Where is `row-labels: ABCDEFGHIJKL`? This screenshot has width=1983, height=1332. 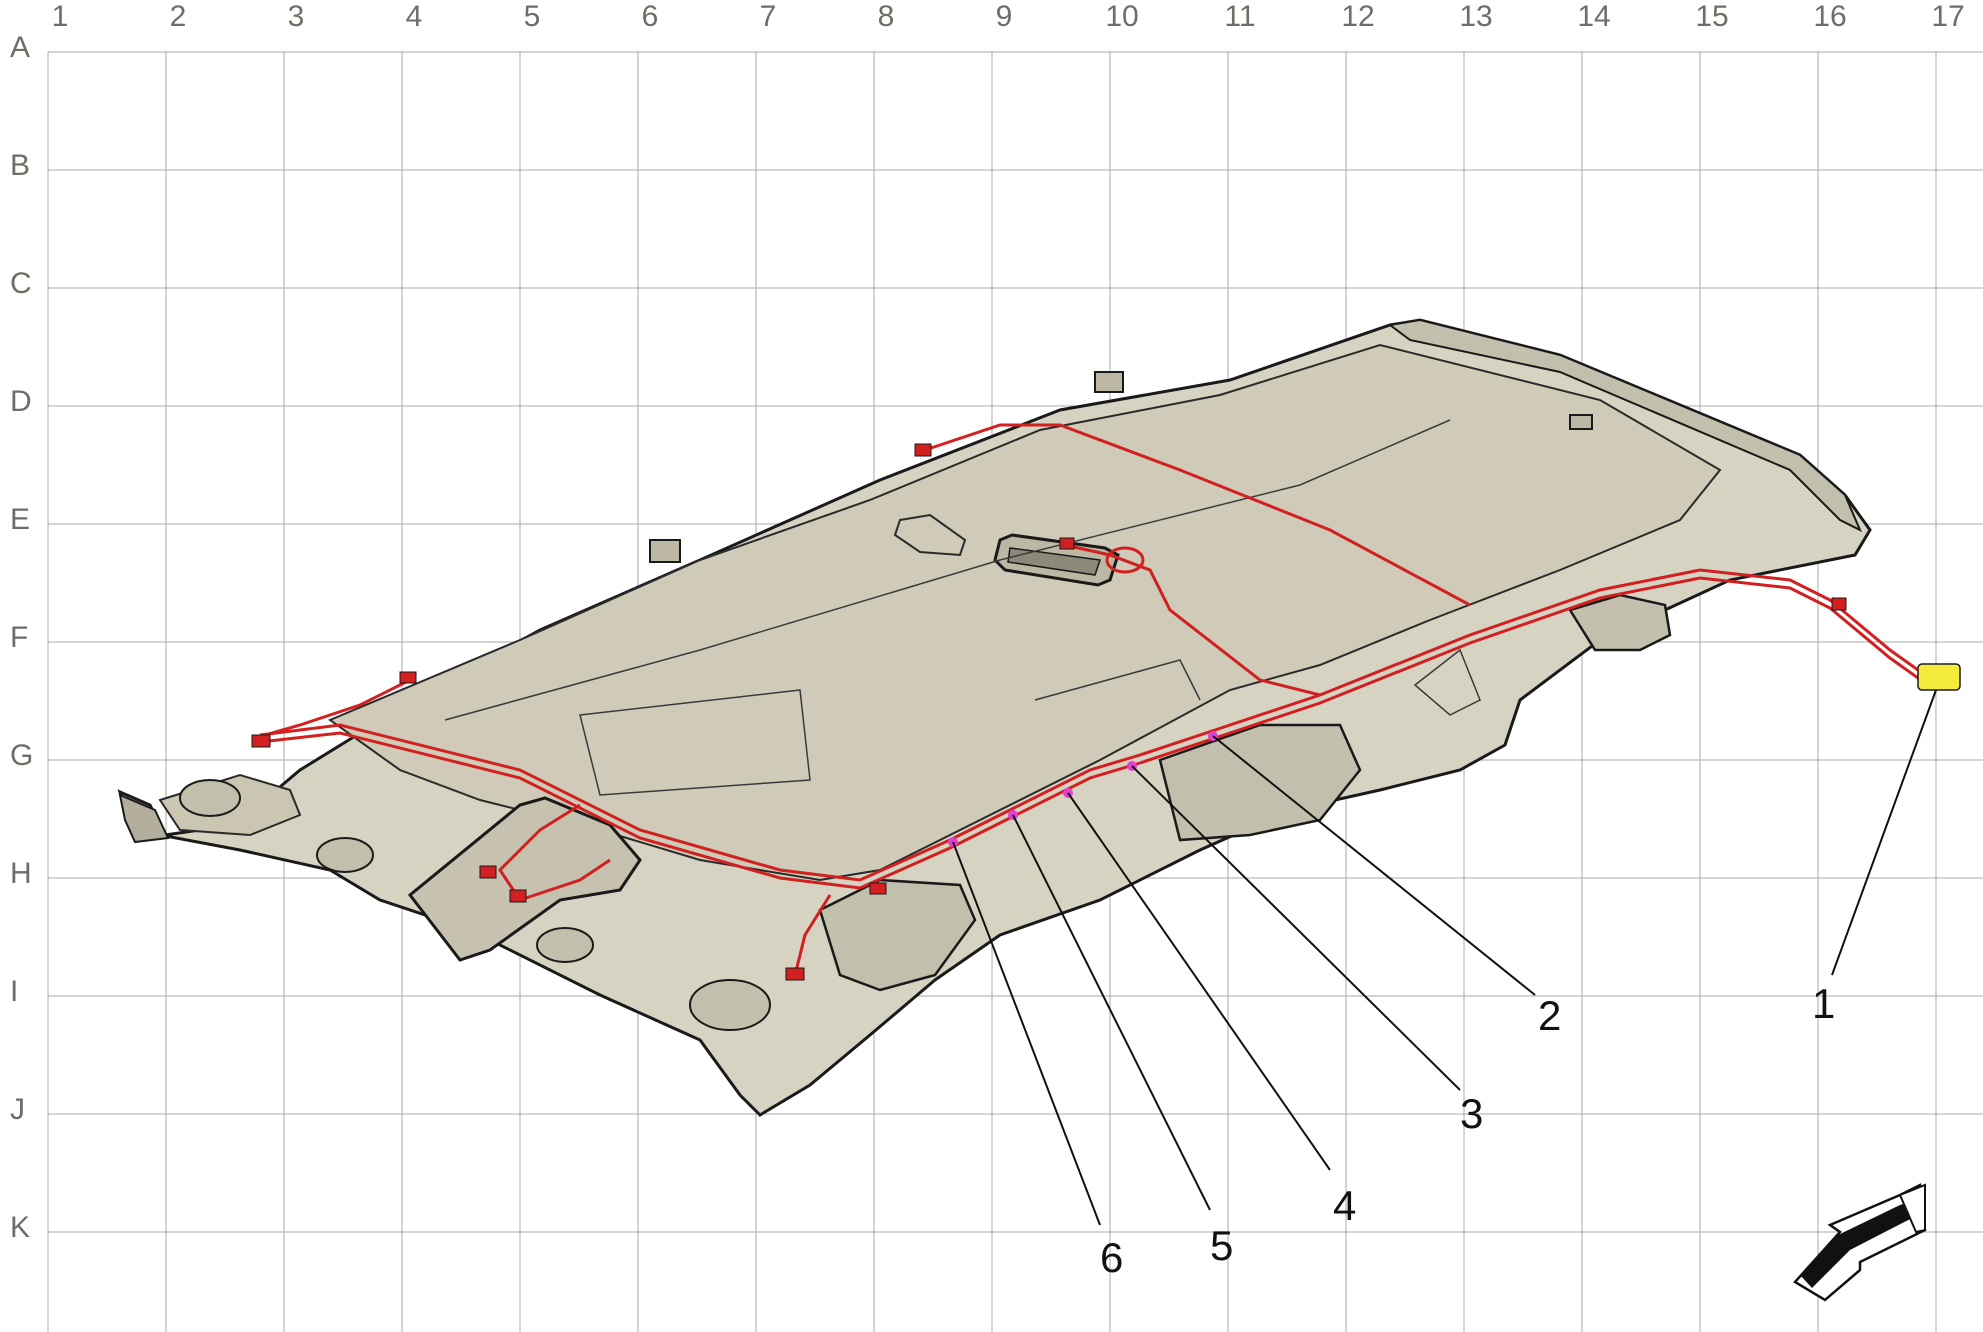
row-labels: ABCDEFGHIJKL is located at coordinates (21, 681).